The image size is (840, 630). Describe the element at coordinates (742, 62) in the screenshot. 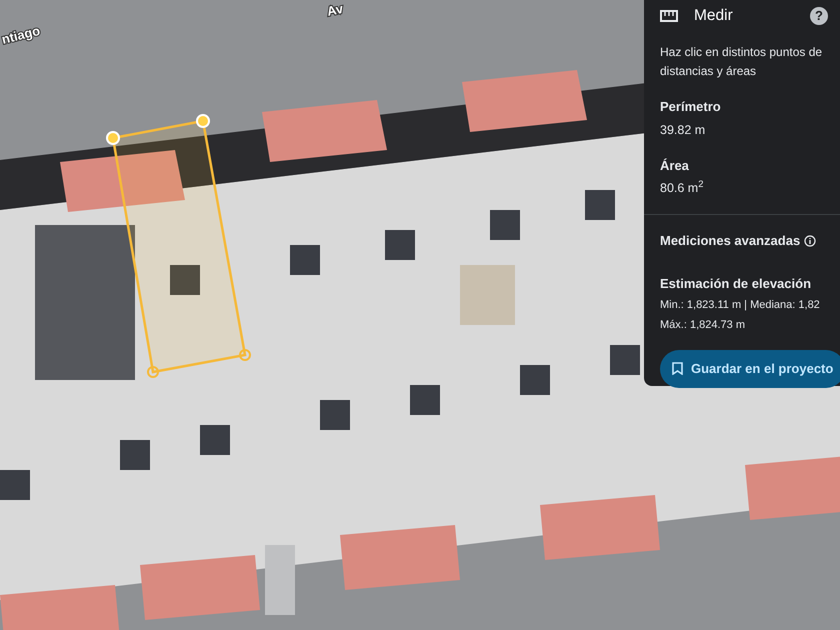

I see `instructions-text: Haz clic en distintos puntos de distancias y áreas` at that location.